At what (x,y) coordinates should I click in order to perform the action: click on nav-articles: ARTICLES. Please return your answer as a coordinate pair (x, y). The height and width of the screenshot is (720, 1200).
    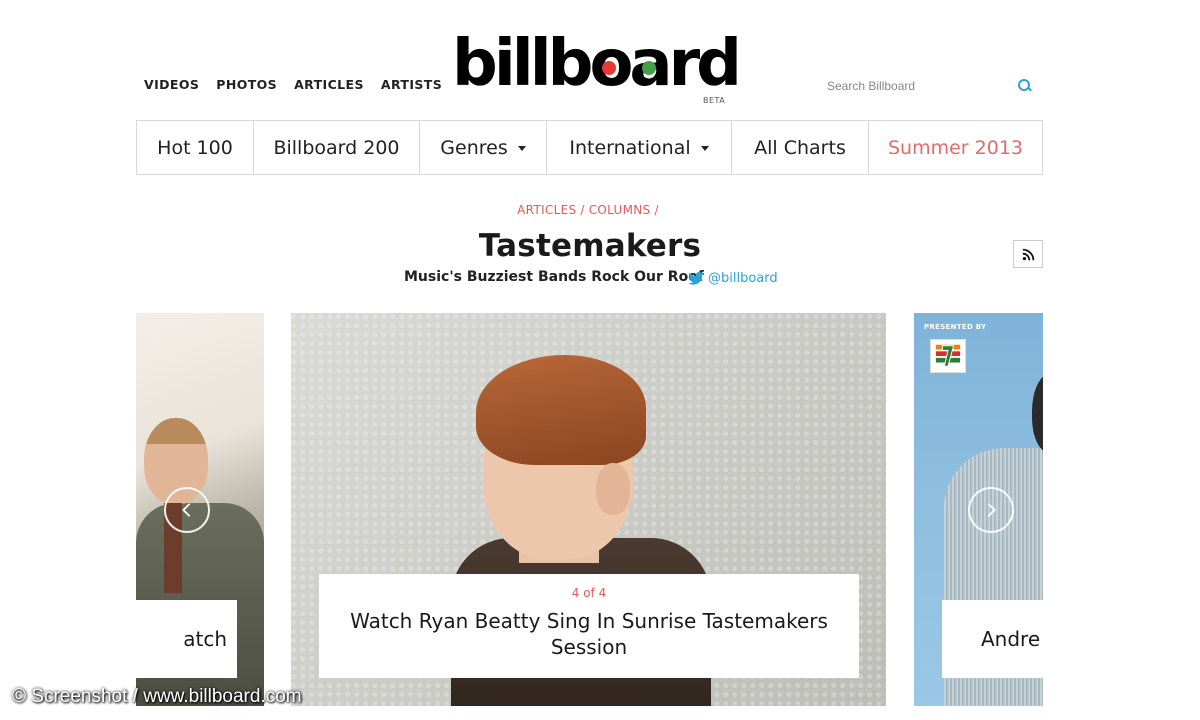
    Looking at the image, I should click on (329, 84).